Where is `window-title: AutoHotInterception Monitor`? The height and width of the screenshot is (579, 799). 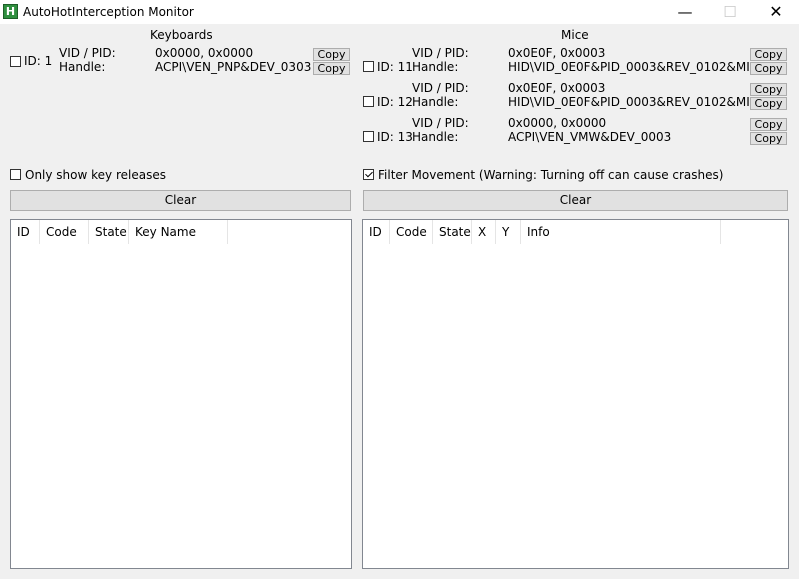 window-title: AutoHotInterception Monitor is located at coordinates (108, 12).